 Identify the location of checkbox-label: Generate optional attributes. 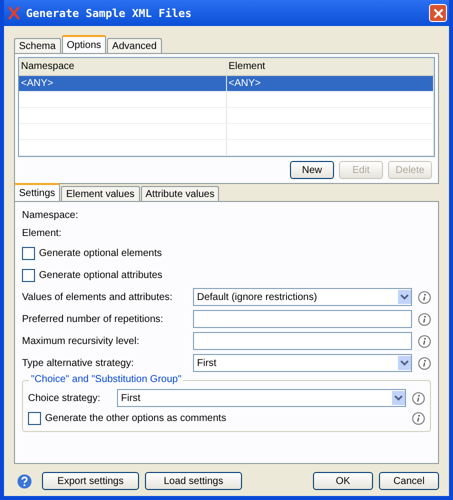
(100, 275).